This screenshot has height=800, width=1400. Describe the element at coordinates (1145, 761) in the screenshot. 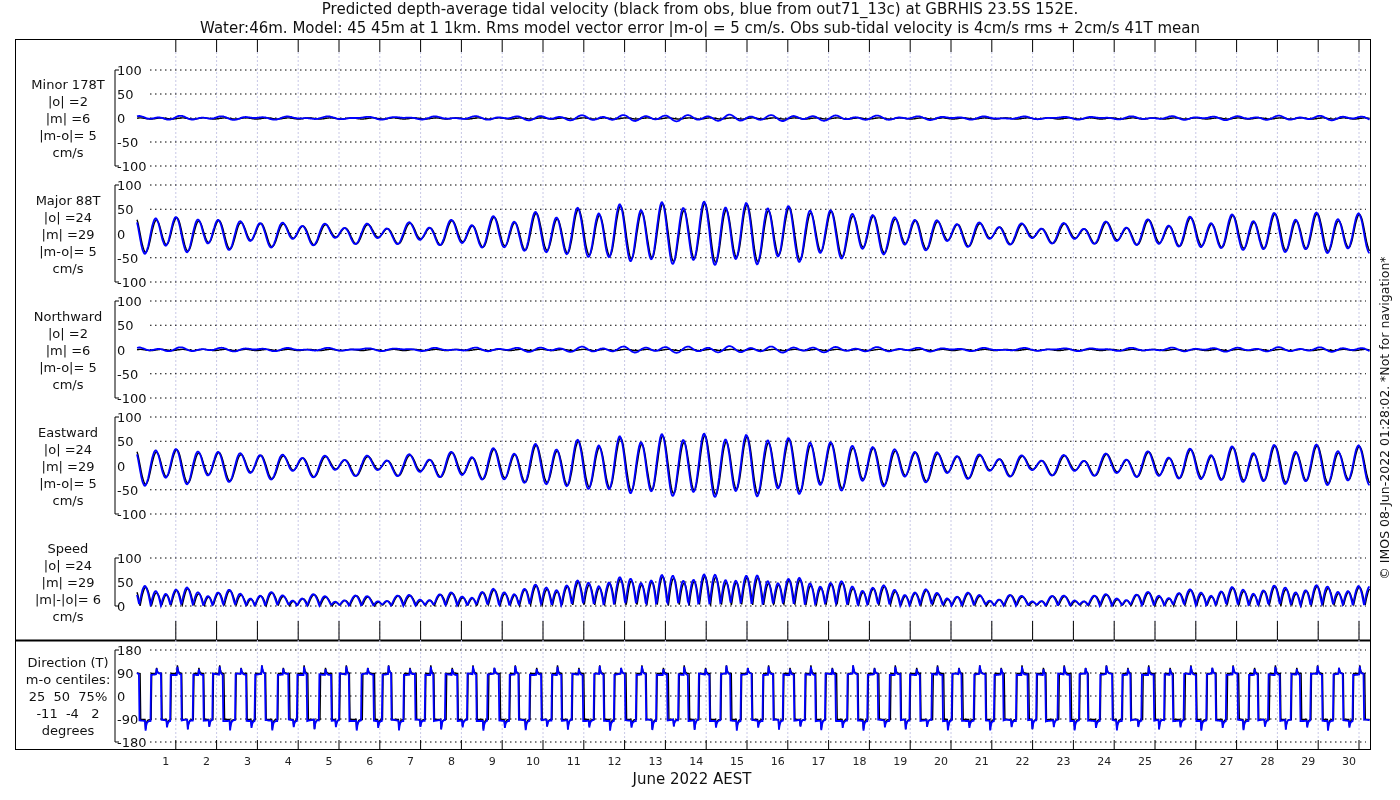

I see `x-tick-label: 25` at that location.